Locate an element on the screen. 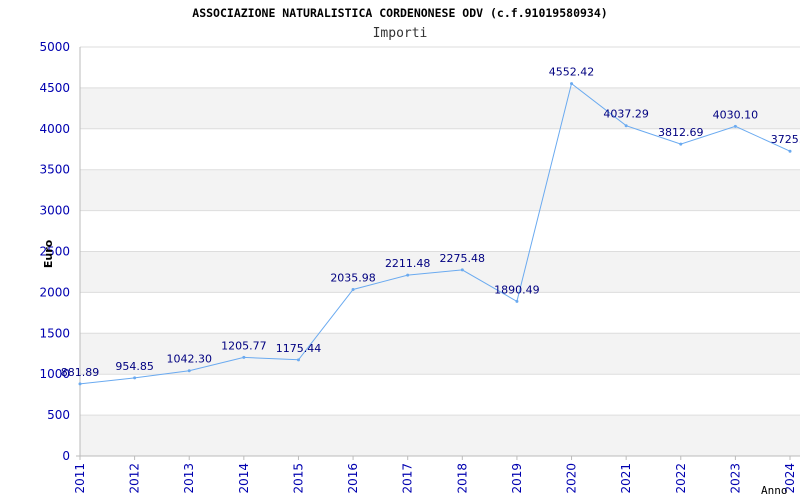  y-tick-label: 2000 is located at coordinates (54, 292).